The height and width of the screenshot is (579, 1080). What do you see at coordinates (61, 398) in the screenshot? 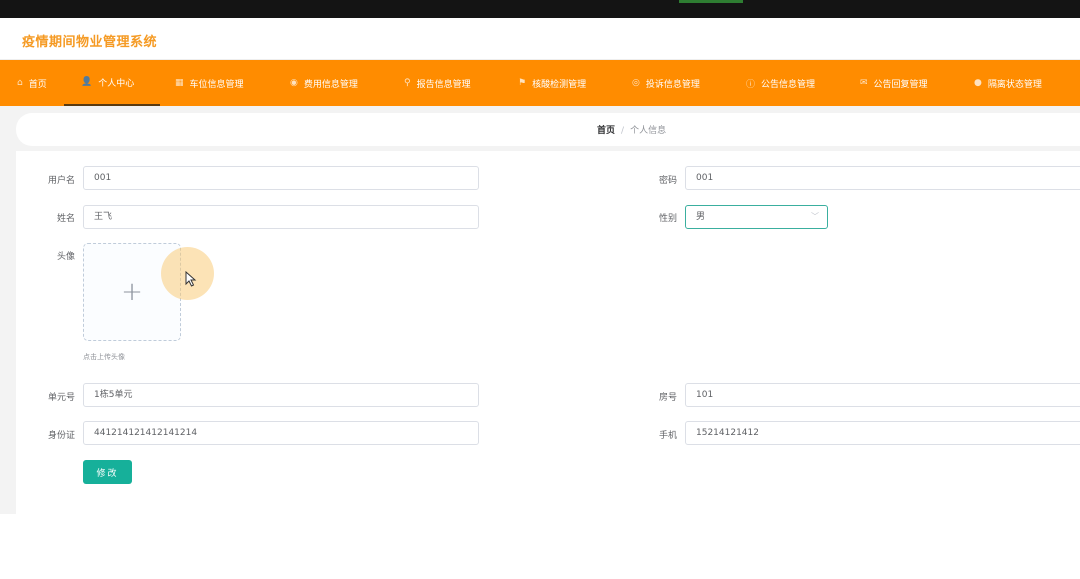
I see `unit-label: 单元号` at bounding box center [61, 398].